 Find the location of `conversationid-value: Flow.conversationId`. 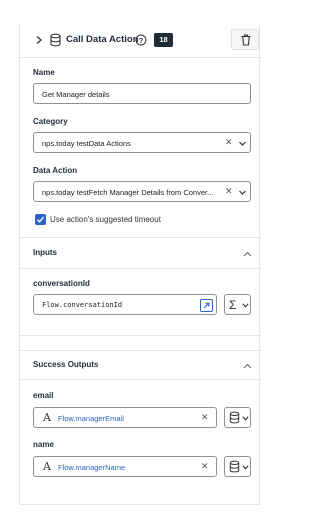

conversationid-value: Flow.conversationId is located at coordinates (82, 305).